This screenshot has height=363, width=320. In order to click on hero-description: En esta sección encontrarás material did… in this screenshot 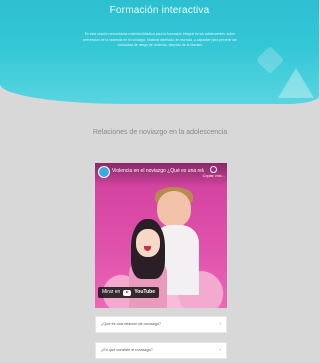, I will do `click(160, 40)`.